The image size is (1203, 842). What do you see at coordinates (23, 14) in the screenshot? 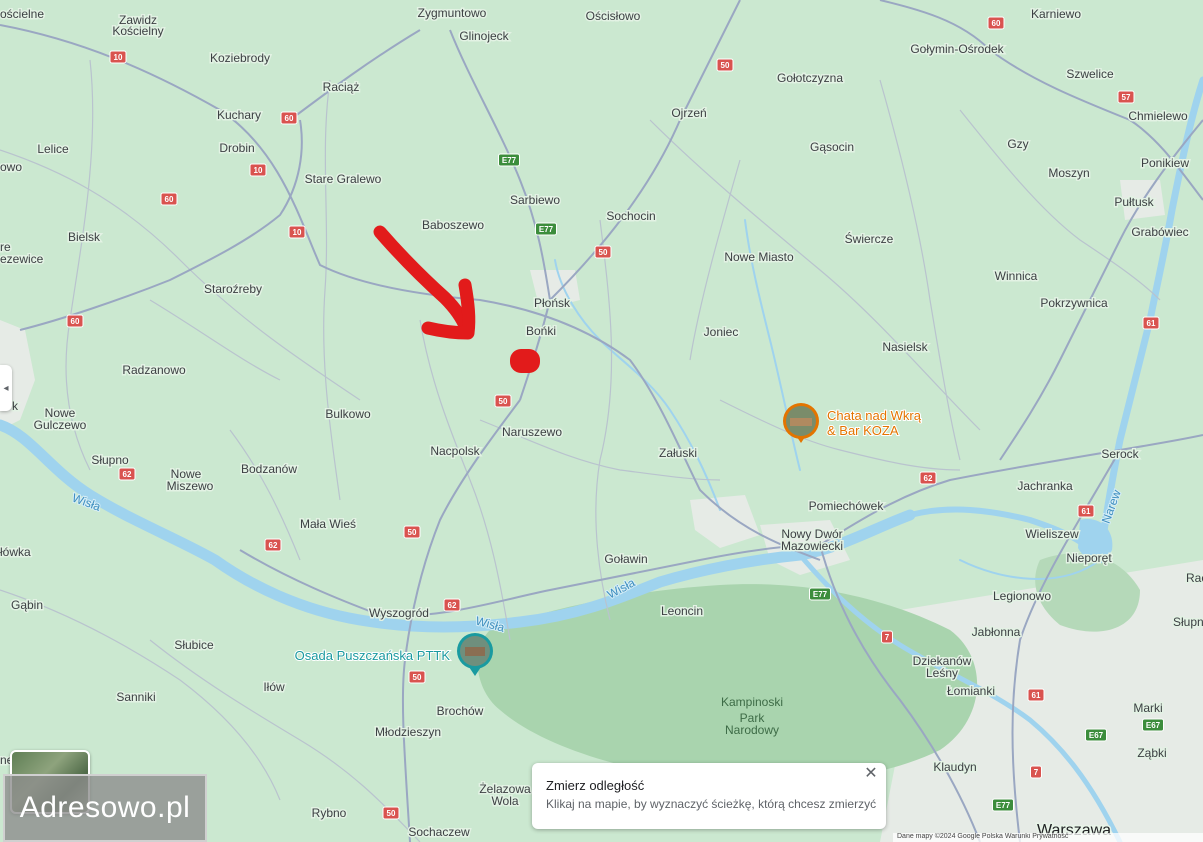
I see `place-label-koscielne: ościelne` at bounding box center [23, 14].